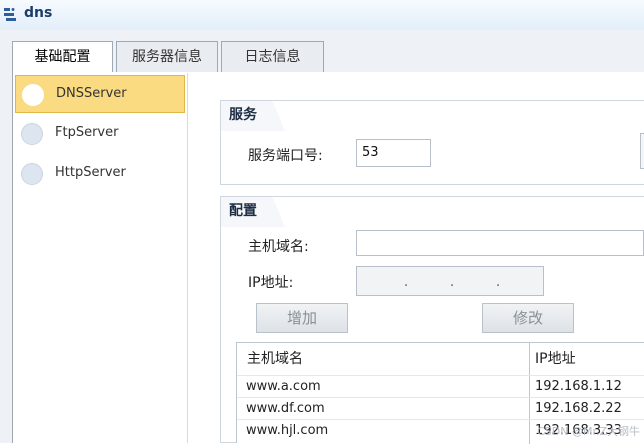  I want to click on dns-app-icon, so click(10, 14).